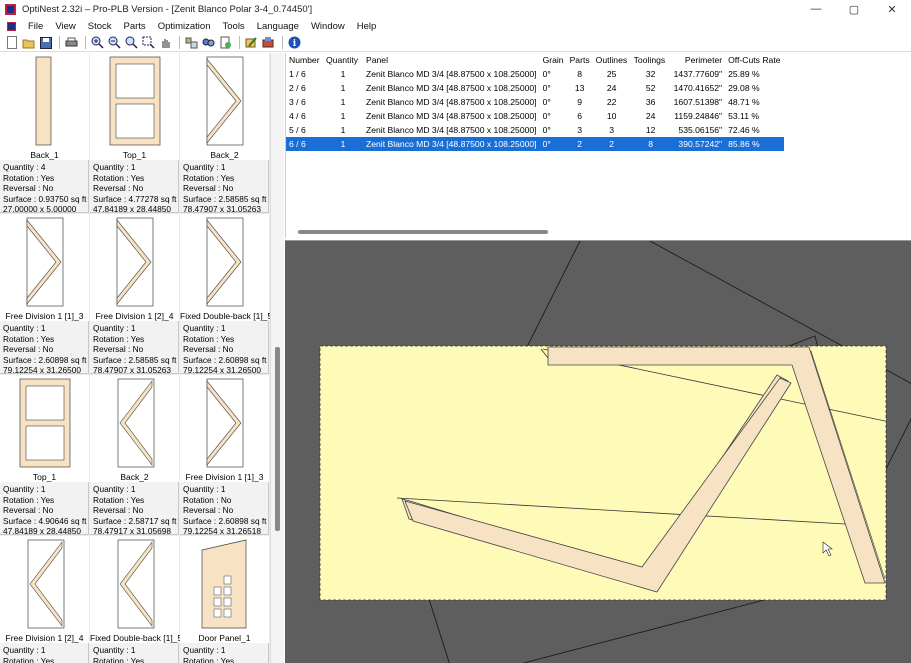 The image size is (911, 663). I want to click on scrollbar-thumb, so click(277, 439).